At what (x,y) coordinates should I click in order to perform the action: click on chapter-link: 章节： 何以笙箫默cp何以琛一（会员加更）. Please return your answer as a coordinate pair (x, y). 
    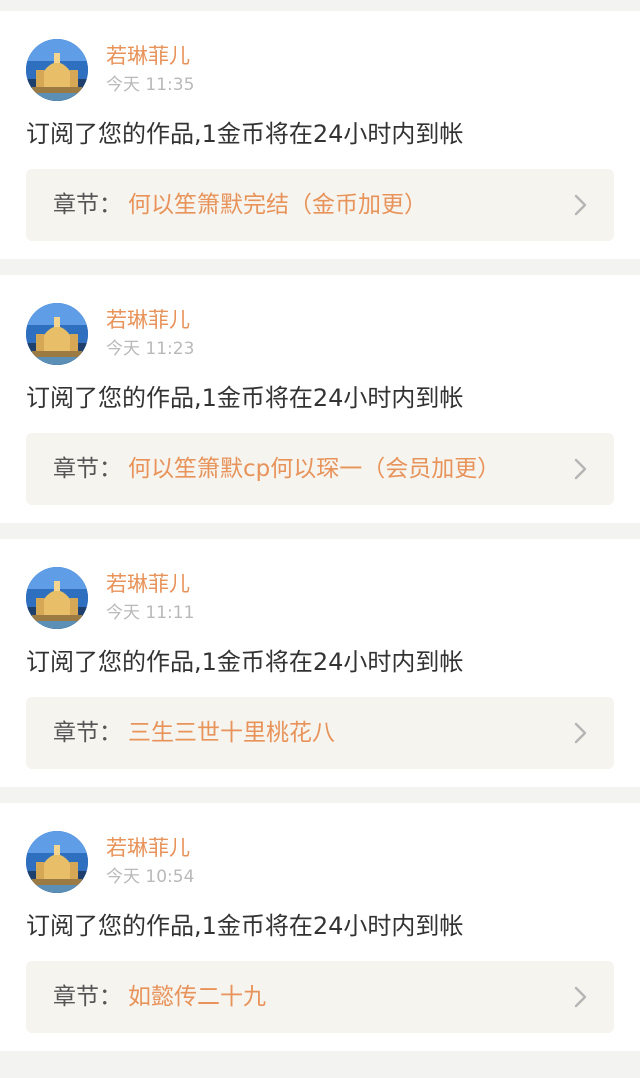
    Looking at the image, I should click on (320, 469).